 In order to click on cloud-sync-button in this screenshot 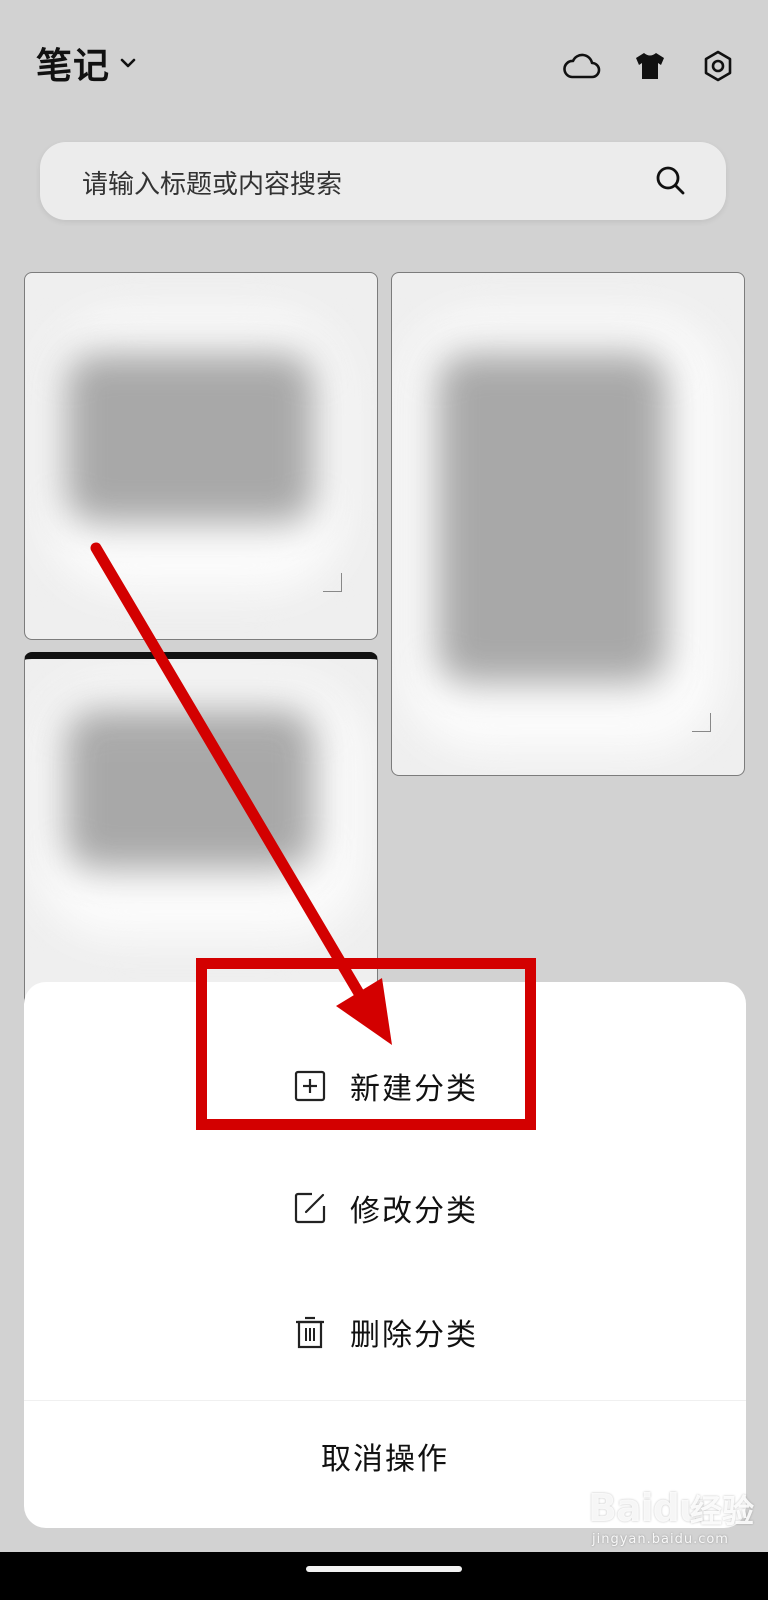, I will do `click(582, 66)`.